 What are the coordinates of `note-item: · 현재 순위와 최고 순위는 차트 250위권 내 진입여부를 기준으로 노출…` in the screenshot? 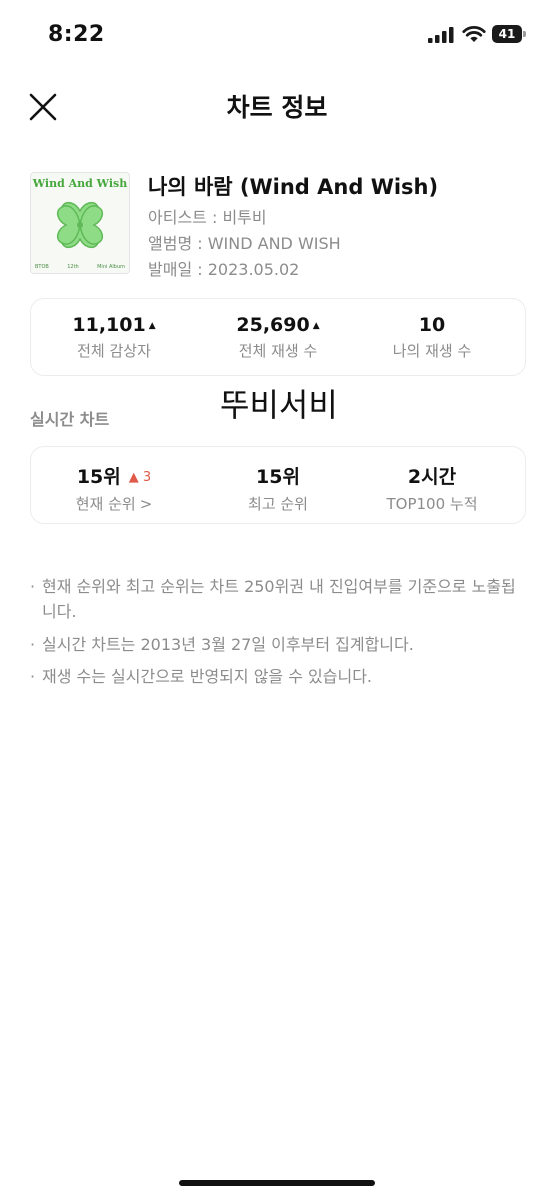 It's located at (280, 599).